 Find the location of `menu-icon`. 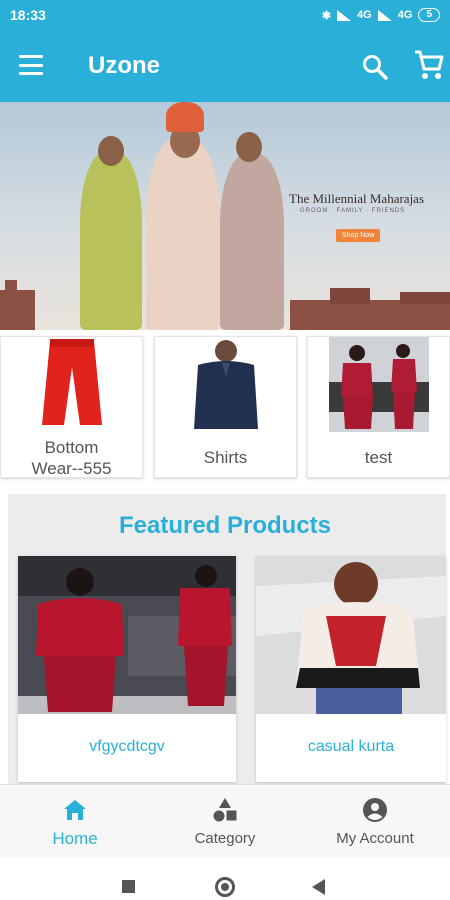

menu-icon is located at coordinates (31, 65).